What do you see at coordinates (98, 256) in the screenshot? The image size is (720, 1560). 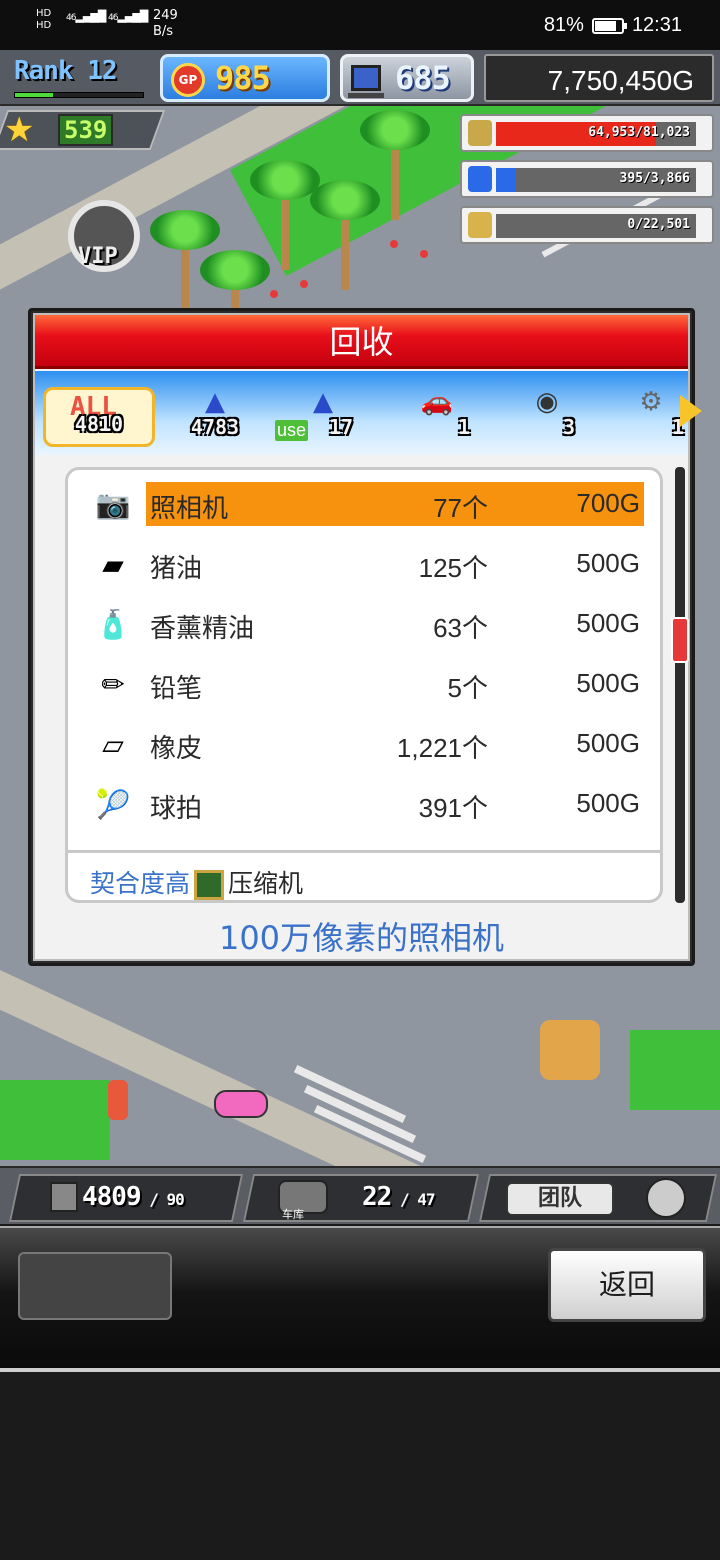 I see `vip-label: VIP` at bounding box center [98, 256].